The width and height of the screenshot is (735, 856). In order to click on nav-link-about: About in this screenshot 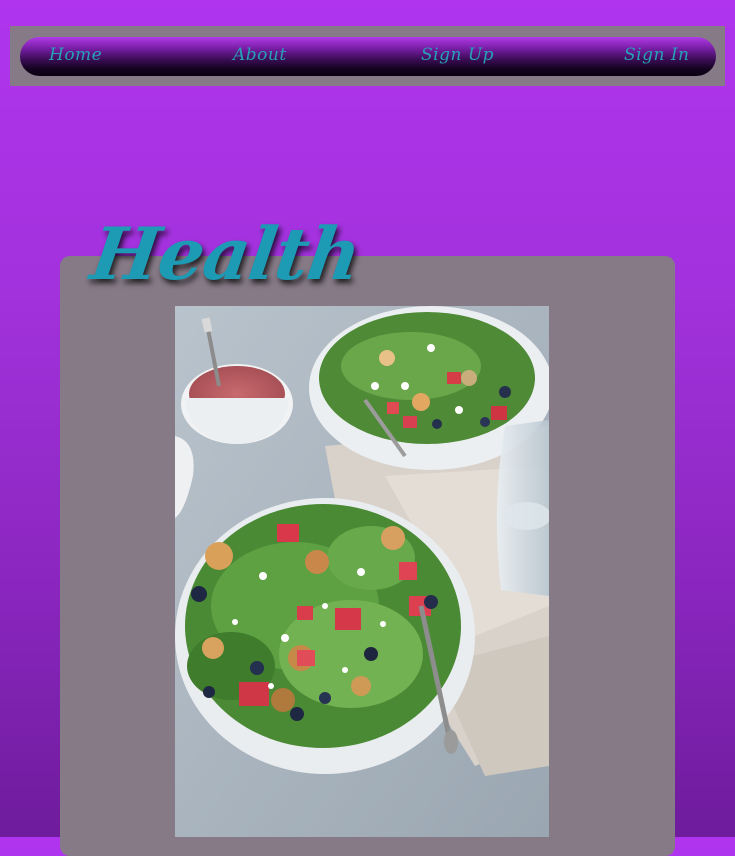, I will do `click(260, 55)`.